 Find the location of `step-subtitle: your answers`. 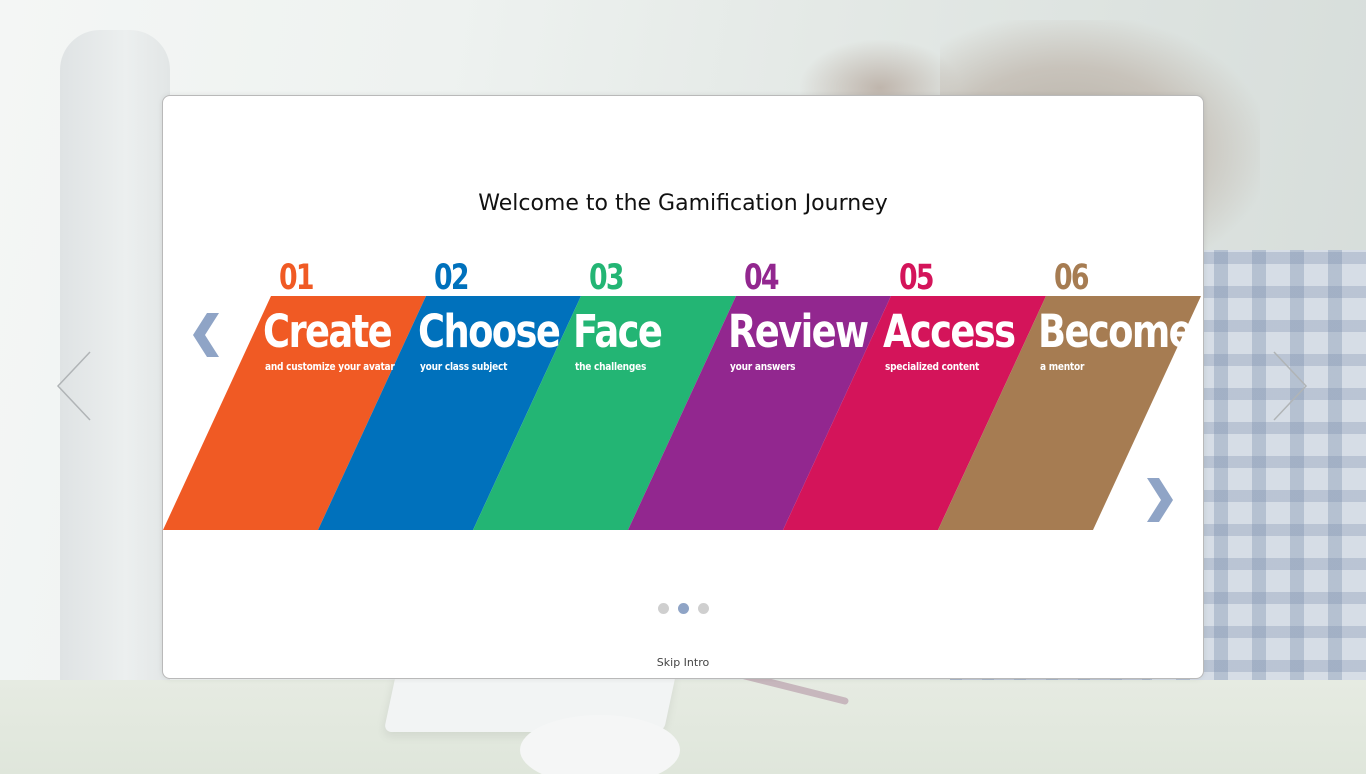

step-subtitle: your answers is located at coordinates (763, 366).